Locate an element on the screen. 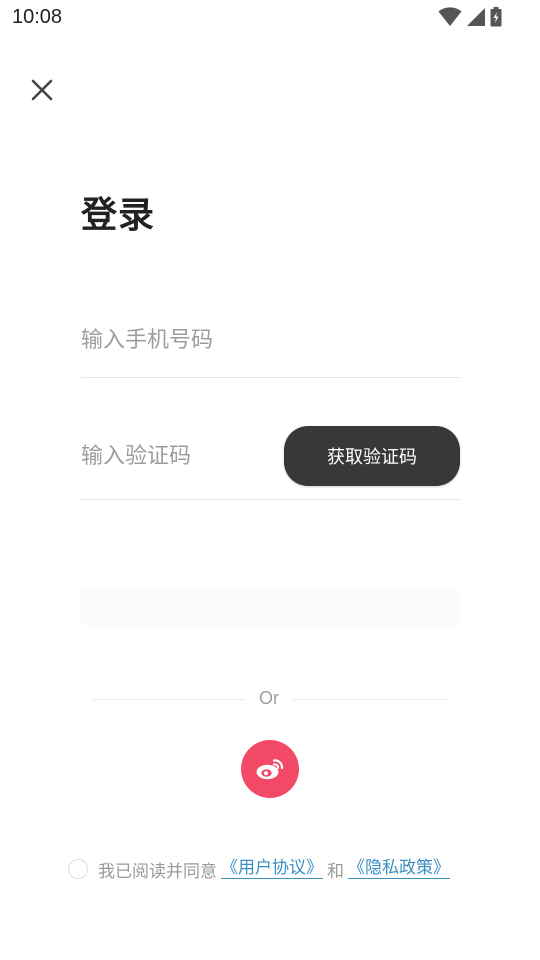 The image size is (540, 960). divider-line-left is located at coordinates (169, 699).